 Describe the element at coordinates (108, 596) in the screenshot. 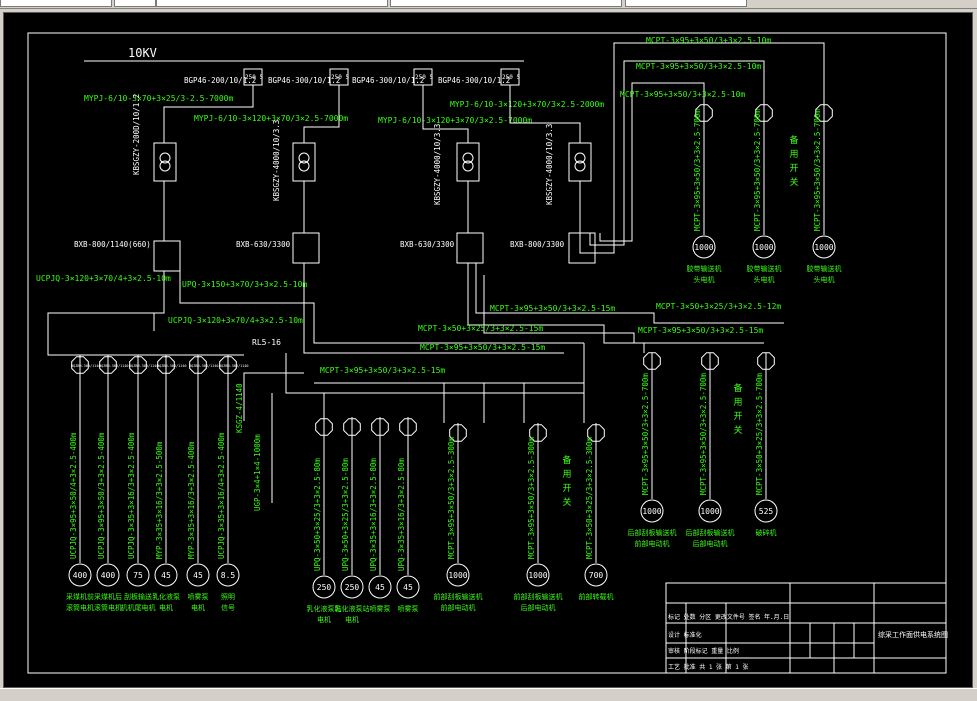

I see `load-name: 采煤机后` at that location.